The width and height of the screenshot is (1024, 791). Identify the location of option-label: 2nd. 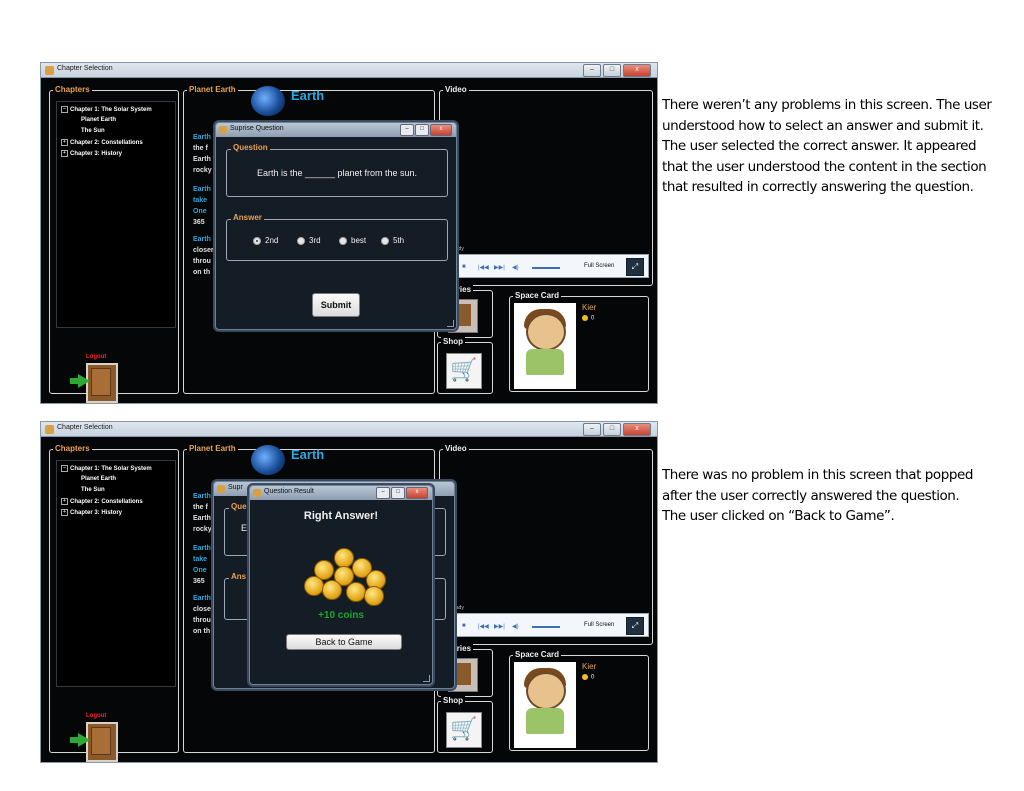
(272, 240).